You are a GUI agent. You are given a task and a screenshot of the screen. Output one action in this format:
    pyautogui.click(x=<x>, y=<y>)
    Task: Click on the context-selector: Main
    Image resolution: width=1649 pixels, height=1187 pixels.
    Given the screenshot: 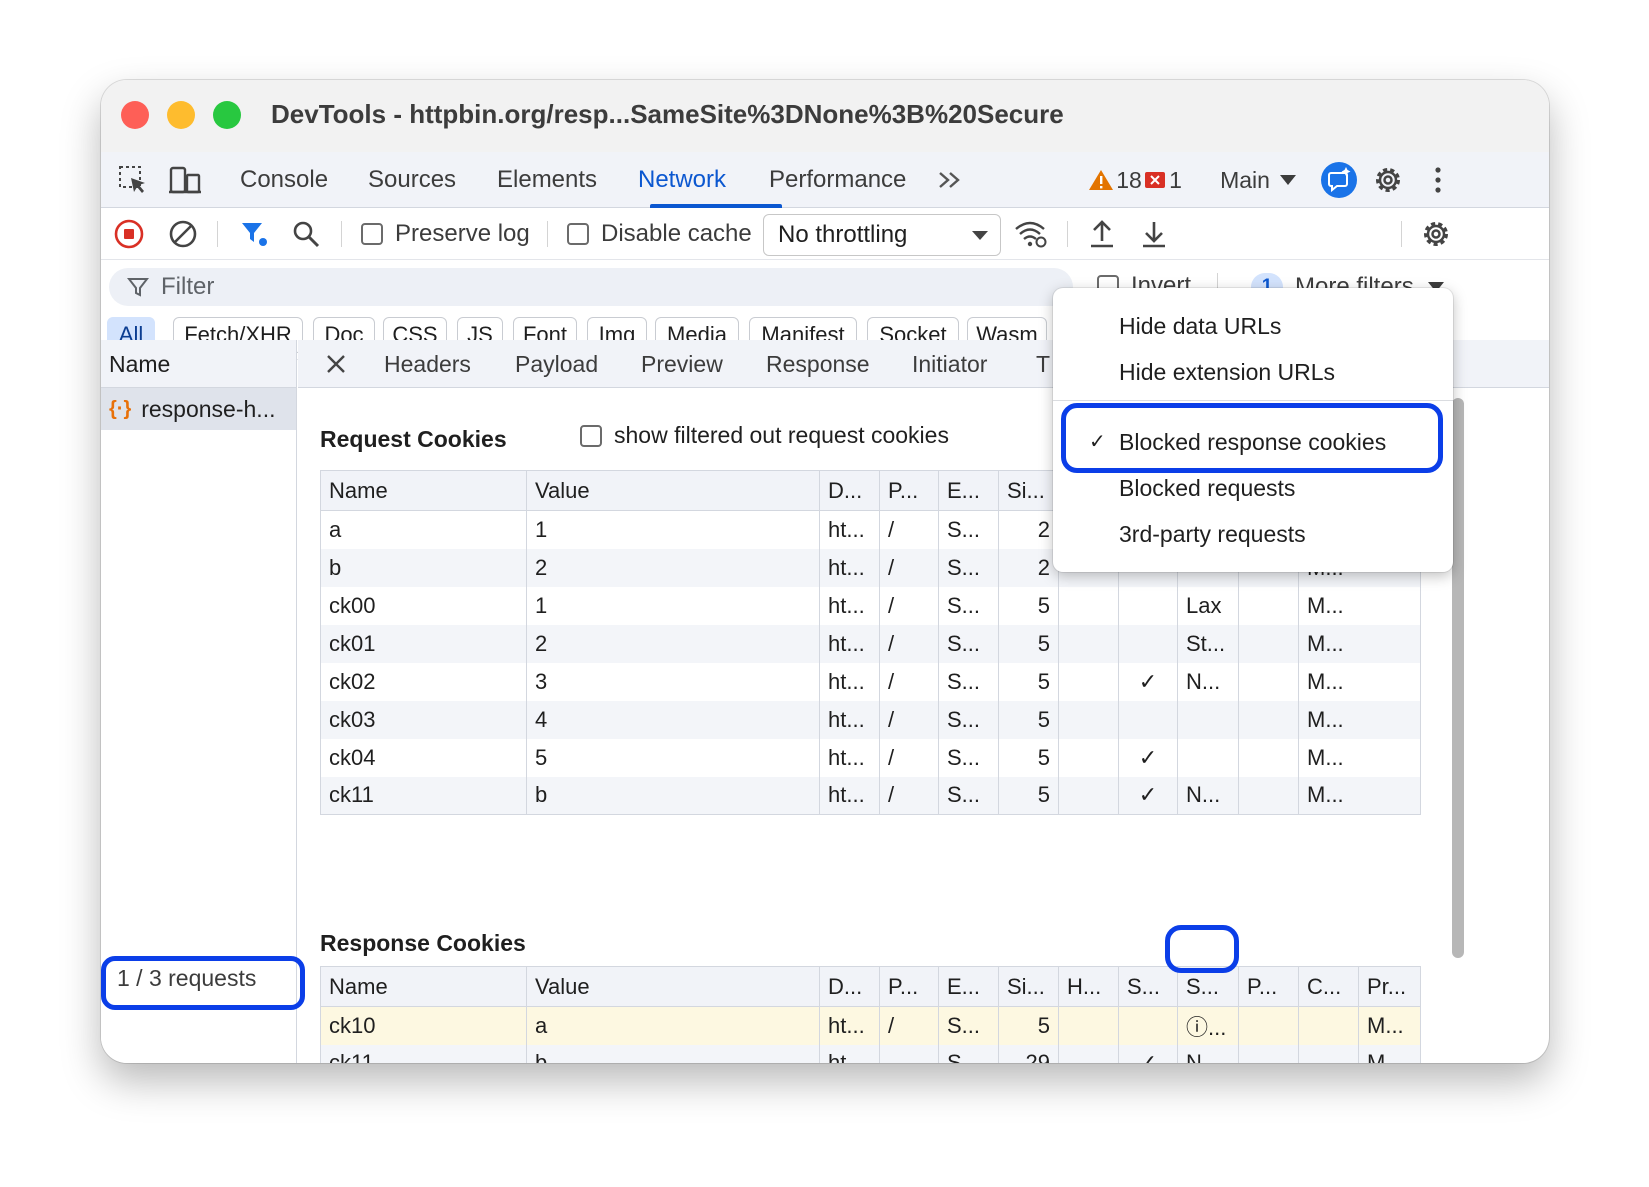 What is the action you would take?
    pyautogui.click(x=1258, y=180)
    